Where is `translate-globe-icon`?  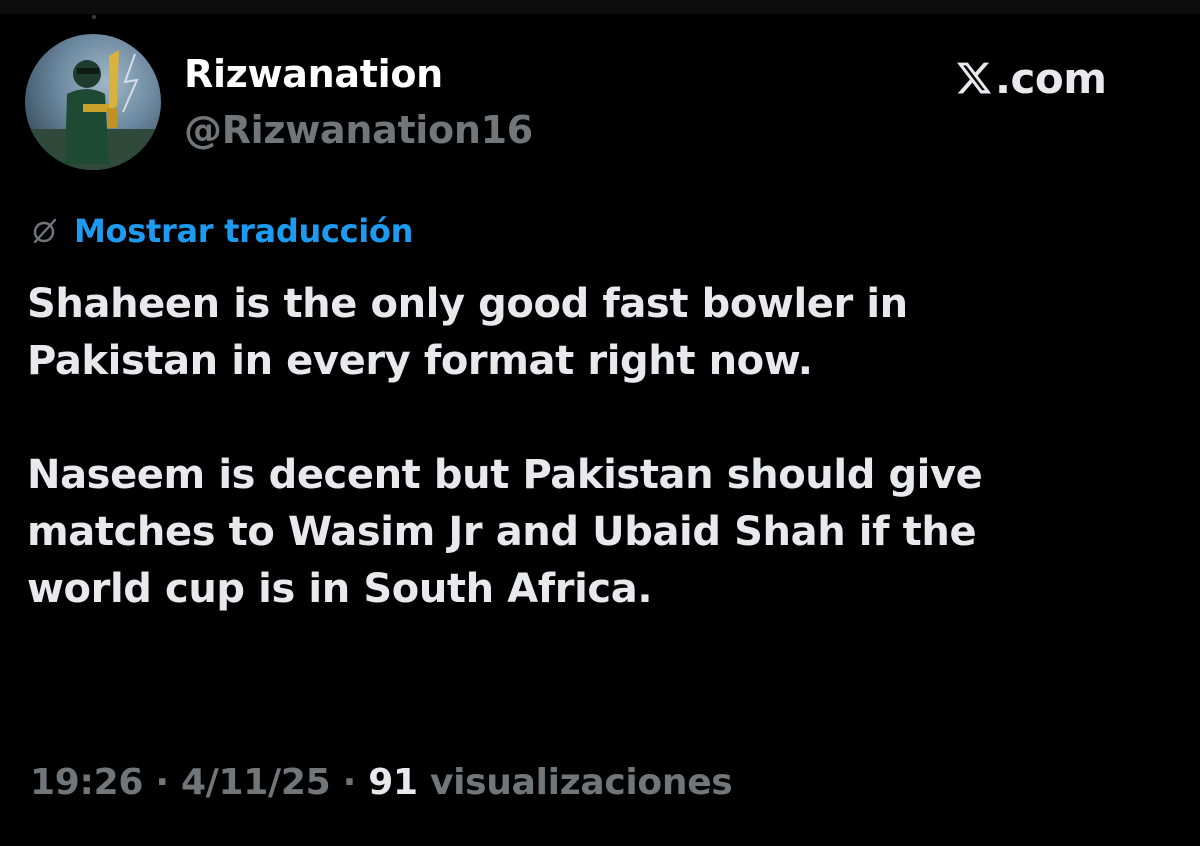
translate-globe-icon is located at coordinates (45, 231).